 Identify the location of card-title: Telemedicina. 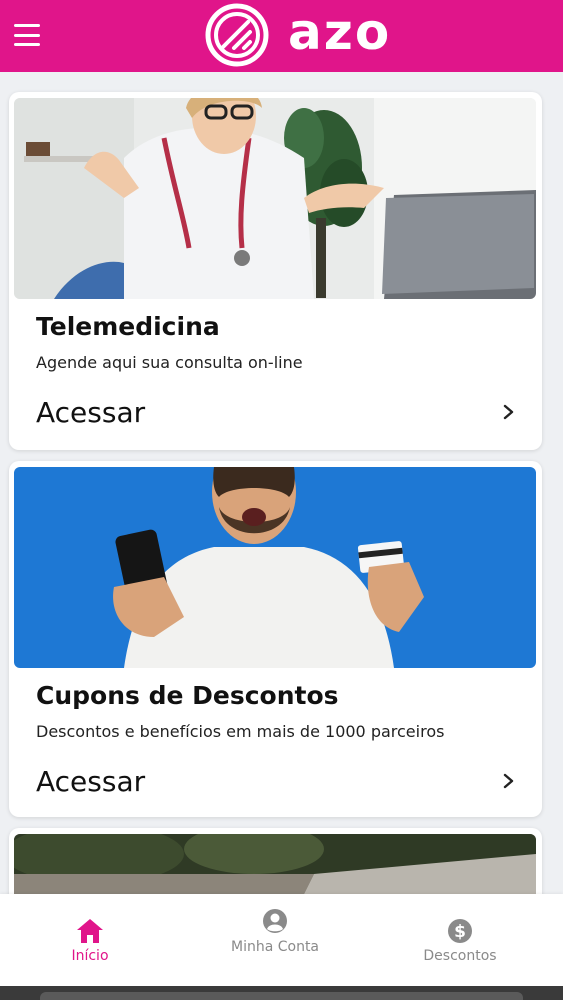
(128, 326).